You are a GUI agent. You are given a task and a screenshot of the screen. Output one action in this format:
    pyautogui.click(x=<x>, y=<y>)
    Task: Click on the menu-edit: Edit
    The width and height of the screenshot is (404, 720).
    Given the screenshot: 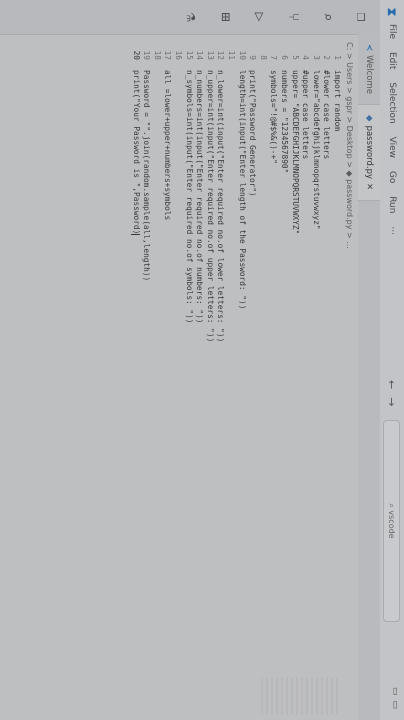 What is the action you would take?
    pyautogui.click(x=392, y=60)
    